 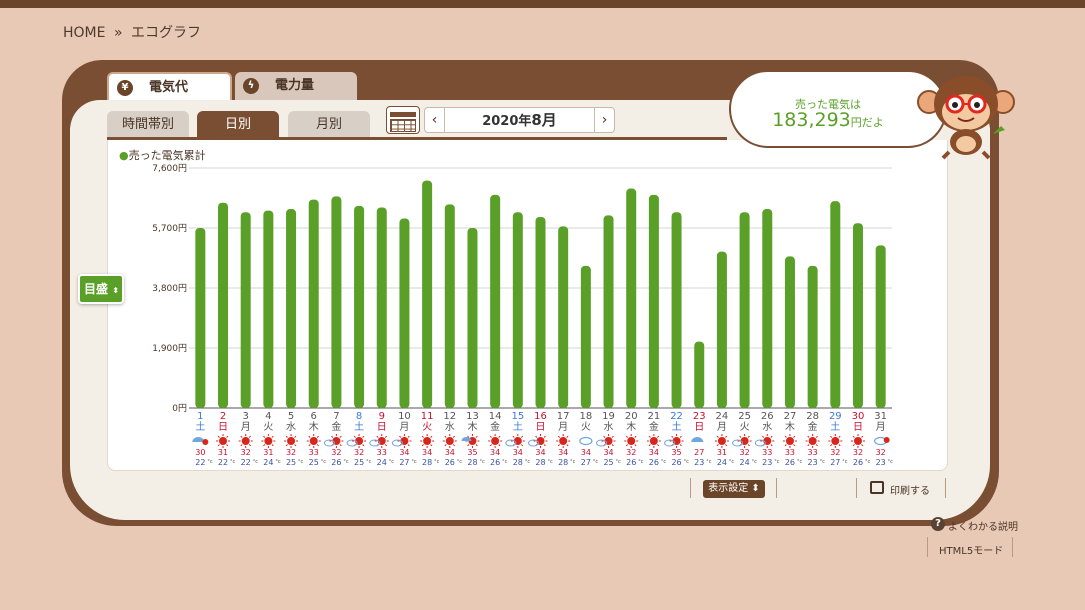 I want to click on high-temp-label: 34, so click(x=563, y=452).